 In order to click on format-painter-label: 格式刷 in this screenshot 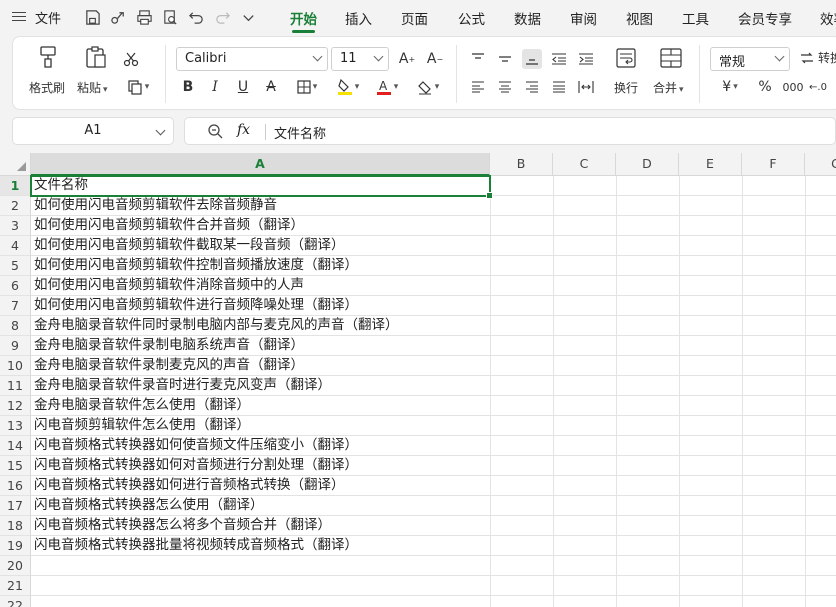, I will do `click(47, 87)`.